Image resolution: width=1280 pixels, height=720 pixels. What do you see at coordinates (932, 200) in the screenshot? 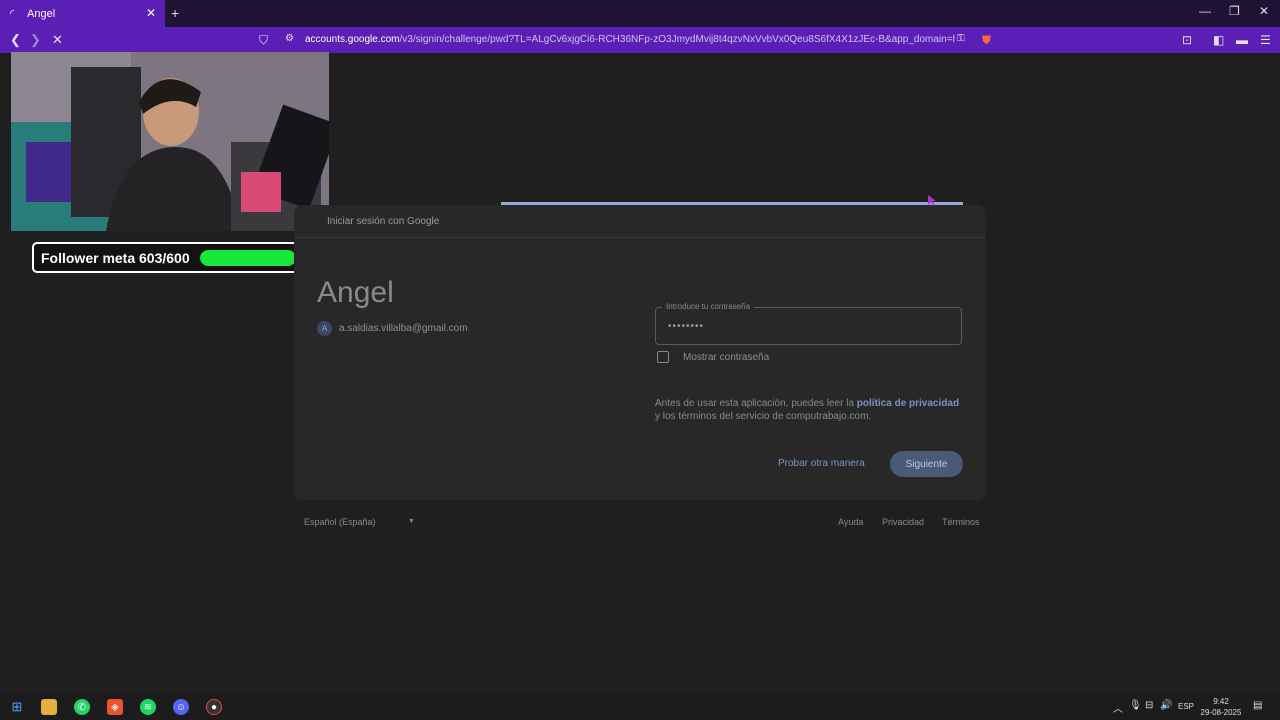
I see `cursor-icon` at bounding box center [932, 200].